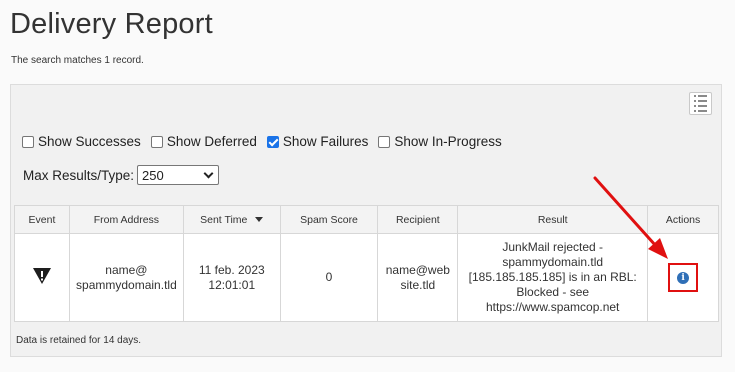 The height and width of the screenshot is (372, 735). What do you see at coordinates (259, 220) in the screenshot?
I see `sort-desc-icon` at bounding box center [259, 220].